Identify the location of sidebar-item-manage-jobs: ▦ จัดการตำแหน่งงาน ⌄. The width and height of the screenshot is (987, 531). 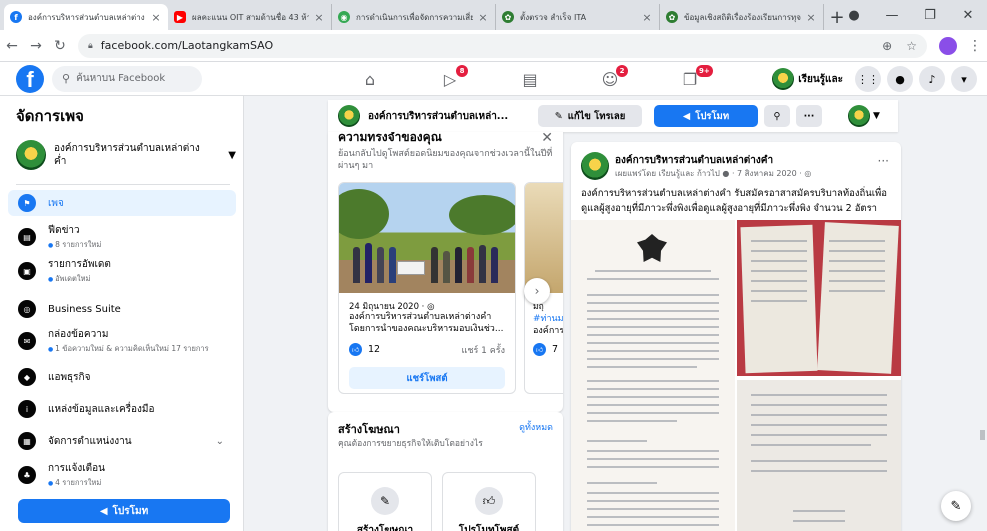
(122, 441).